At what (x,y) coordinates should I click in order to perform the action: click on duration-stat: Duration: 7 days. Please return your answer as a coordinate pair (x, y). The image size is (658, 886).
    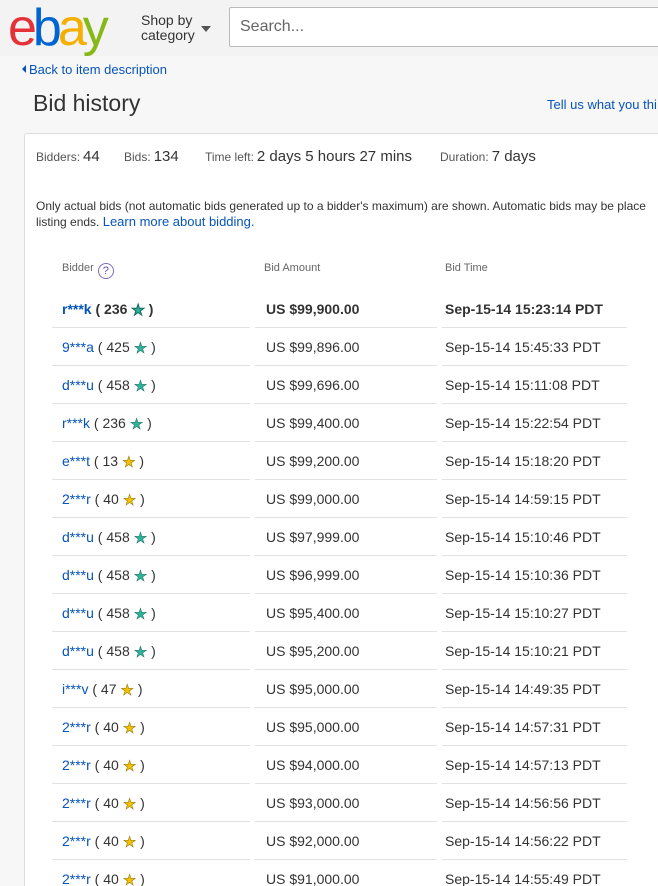
    Looking at the image, I should click on (488, 157).